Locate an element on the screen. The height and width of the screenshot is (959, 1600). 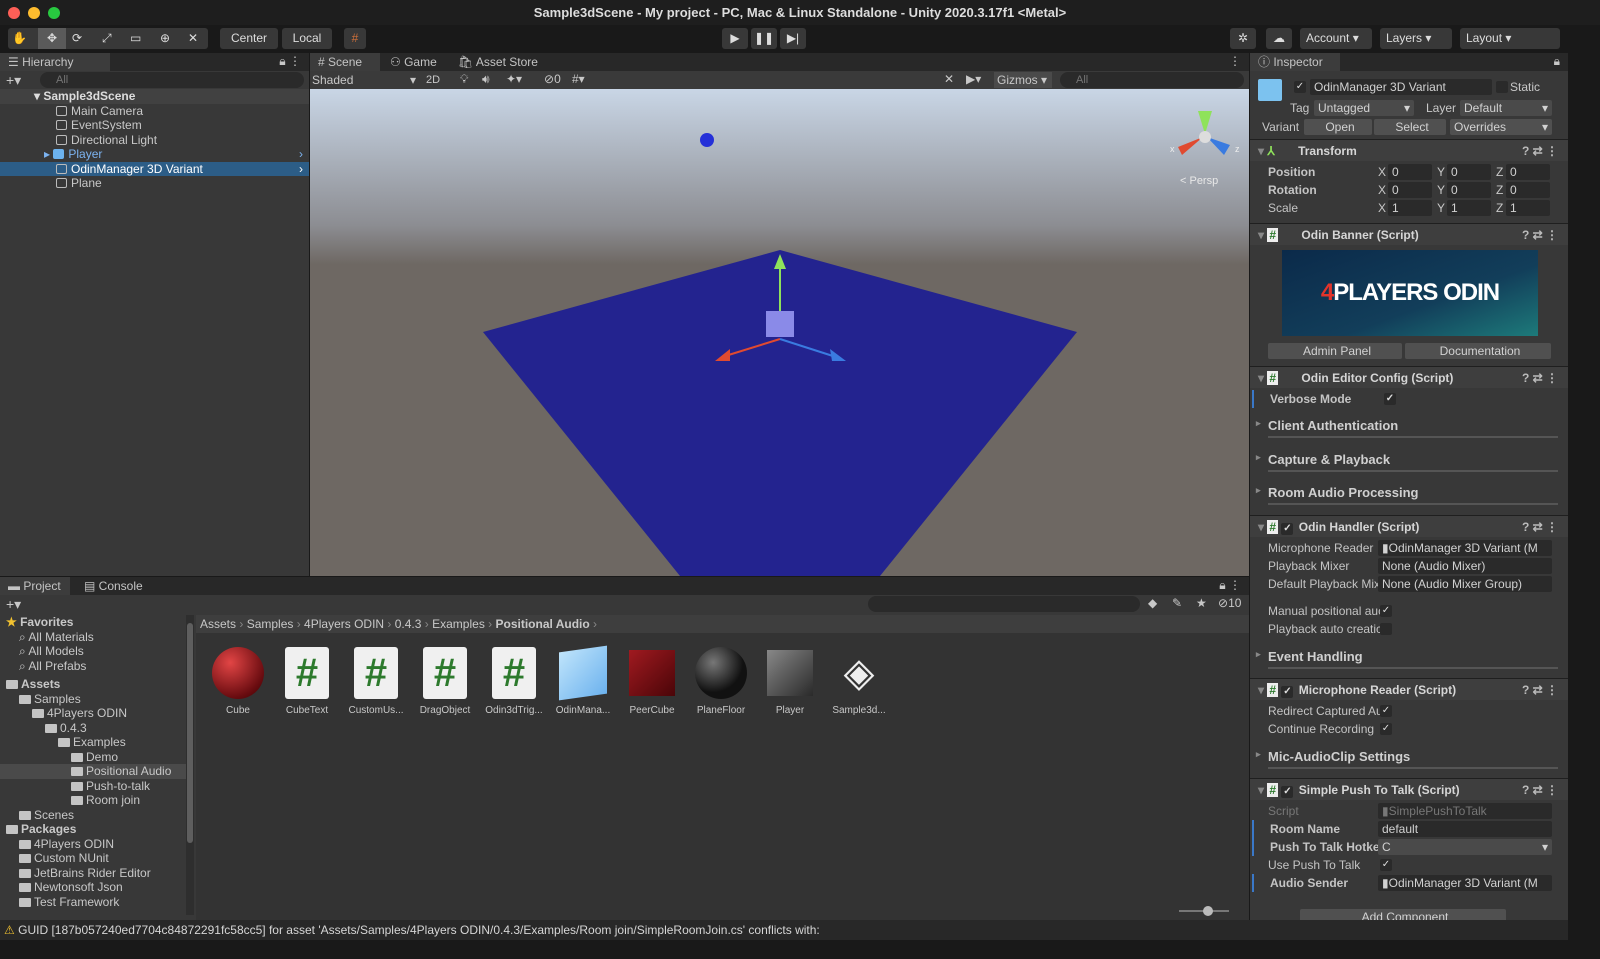
asset-item: # CubeText is located at coordinates (307, 680).